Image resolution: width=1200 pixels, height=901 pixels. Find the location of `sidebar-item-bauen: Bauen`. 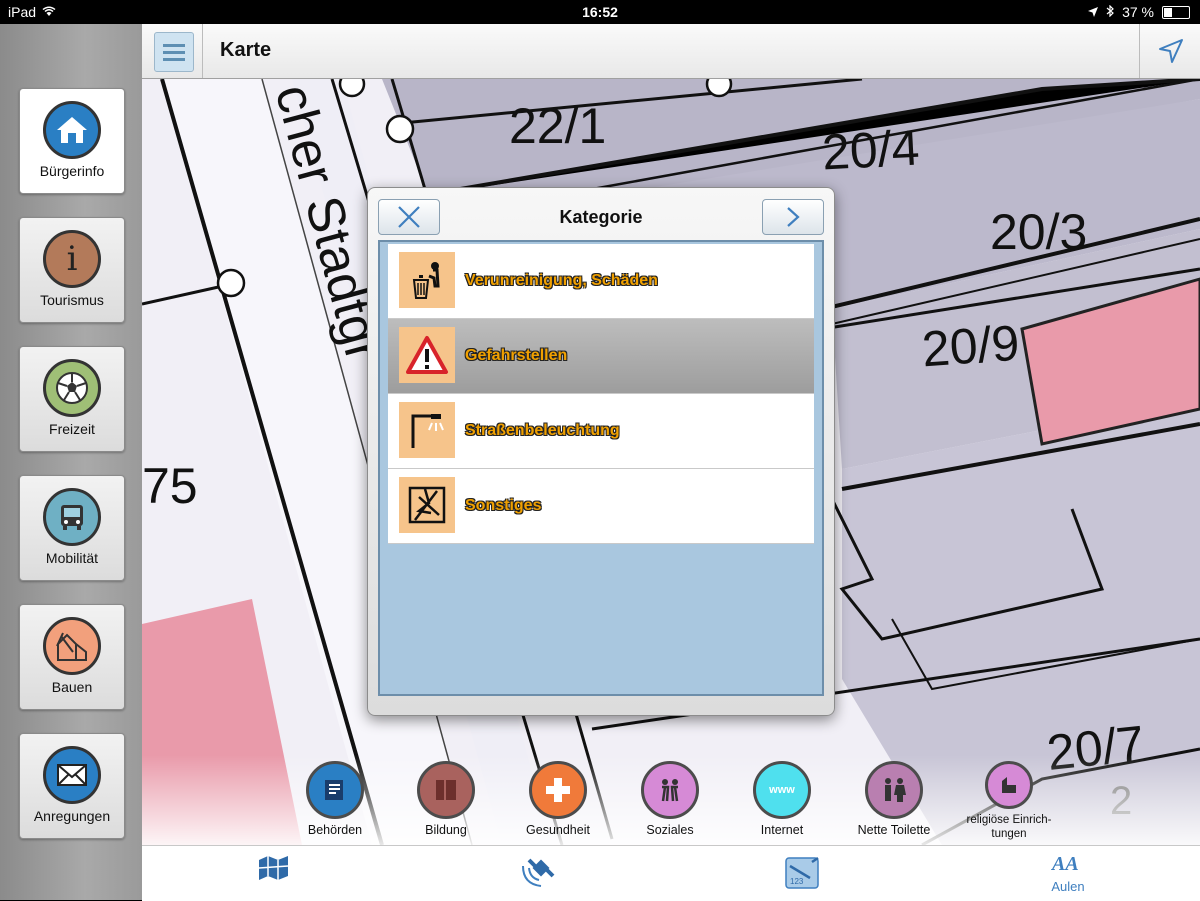

sidebar-item-bauen: Bauen is located at coordinates (72, 657).